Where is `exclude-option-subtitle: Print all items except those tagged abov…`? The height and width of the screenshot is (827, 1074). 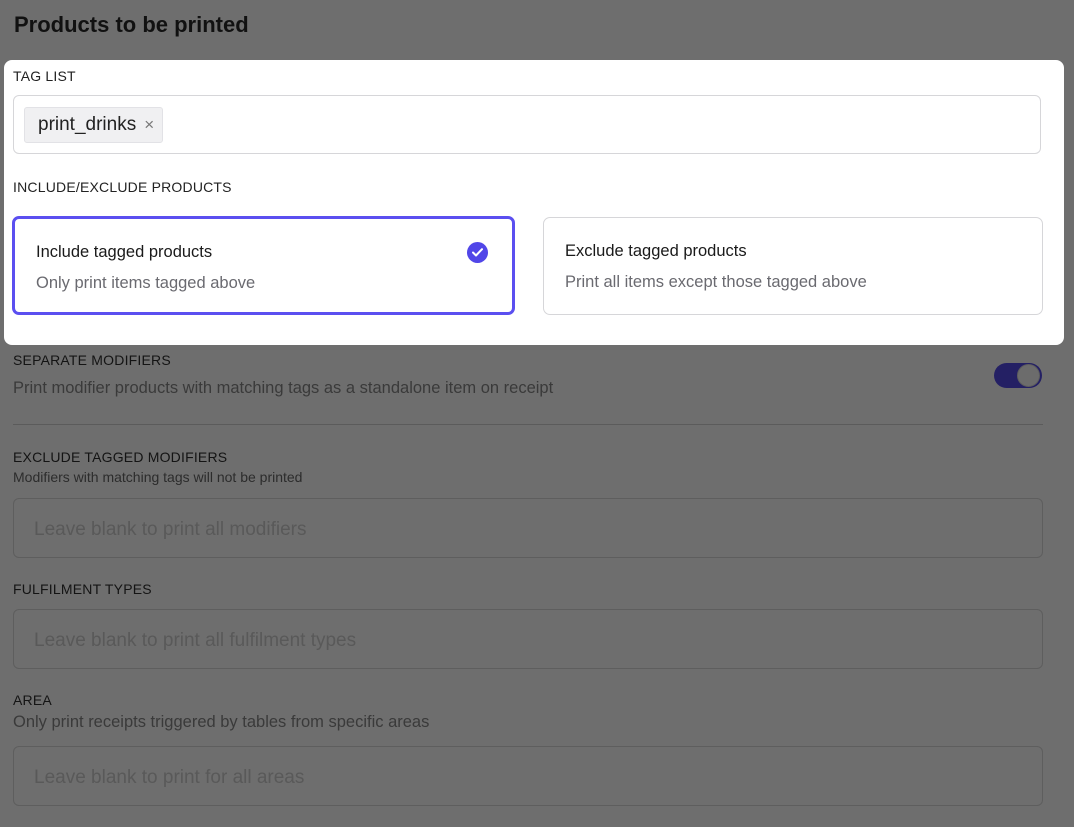 exclude-option-subtitle: Print all items except those tagged abov… is located at coordinates (716, 282).